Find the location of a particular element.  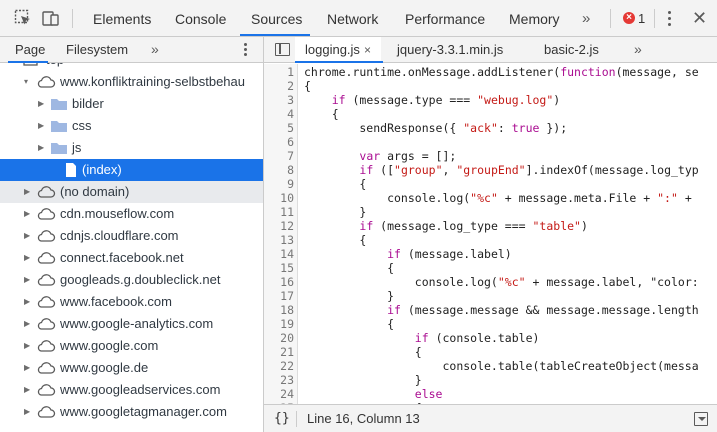

inspect-element-icon is located at coordinates (23, 18).